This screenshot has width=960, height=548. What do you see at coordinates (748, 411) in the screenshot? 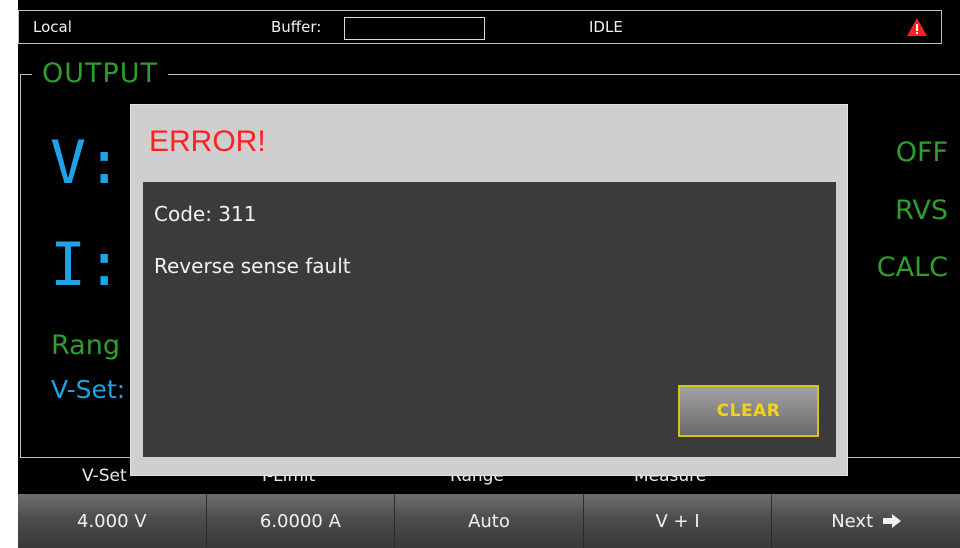
I see `clear-button: CLEAR` at bounding box center [748, 411].